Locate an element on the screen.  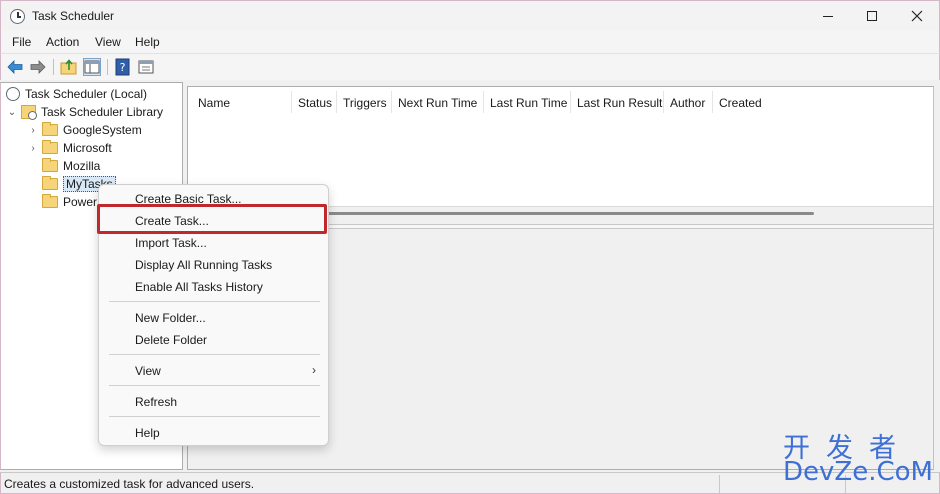
show-hide-tree-icon is located at coordinates (92, 67).